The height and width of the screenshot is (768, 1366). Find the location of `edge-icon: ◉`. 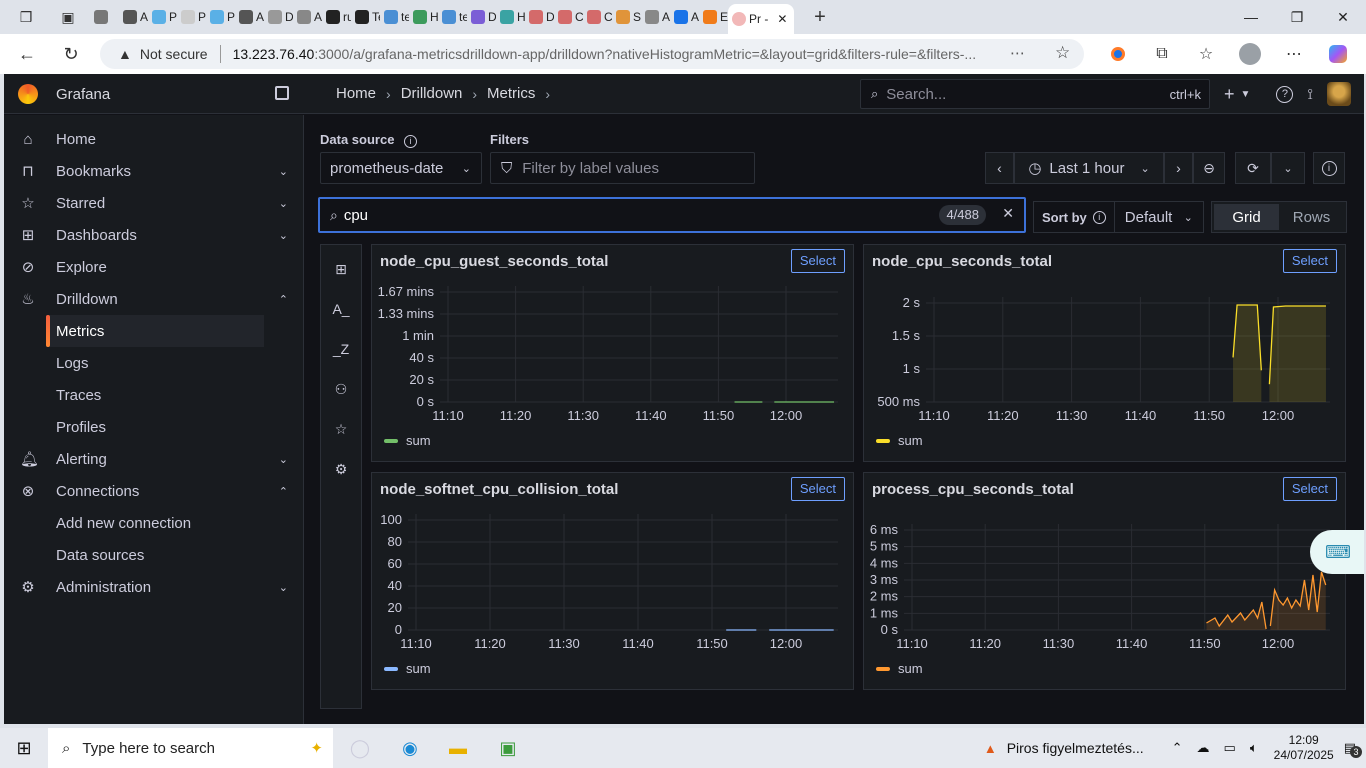

edge-icon: ◉ is located at coordinates (410, 748).